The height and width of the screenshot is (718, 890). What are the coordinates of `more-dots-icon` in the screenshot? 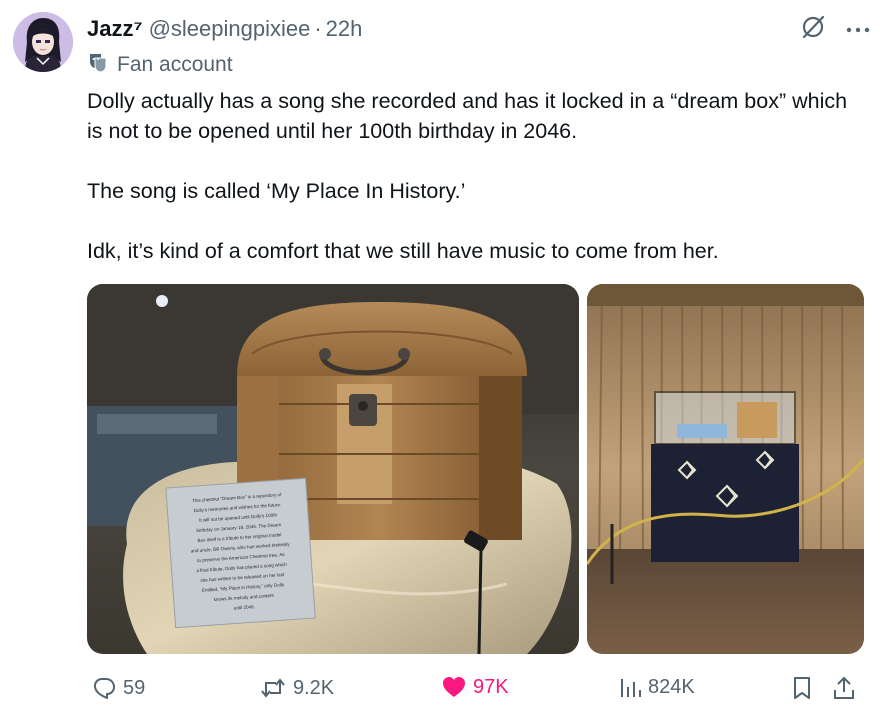 It's located at (858, 30).